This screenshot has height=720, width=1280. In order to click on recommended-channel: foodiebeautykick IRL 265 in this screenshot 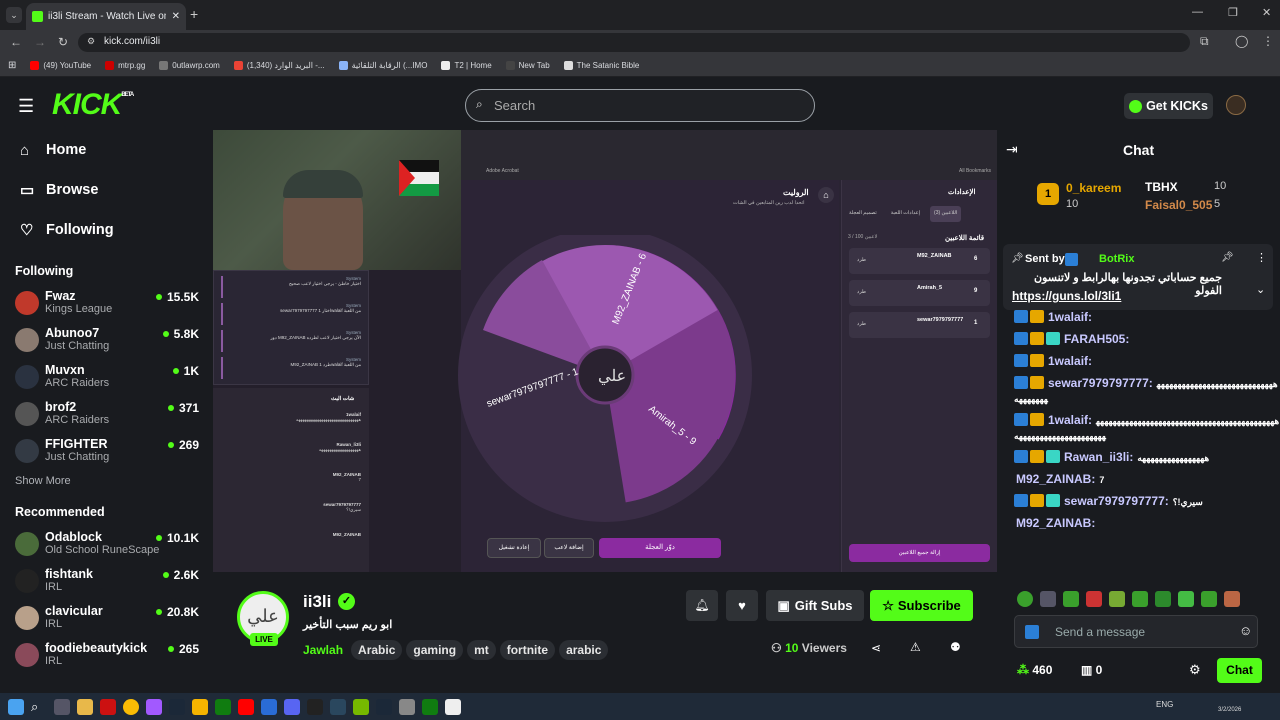, I will do `click(106, 656)`.